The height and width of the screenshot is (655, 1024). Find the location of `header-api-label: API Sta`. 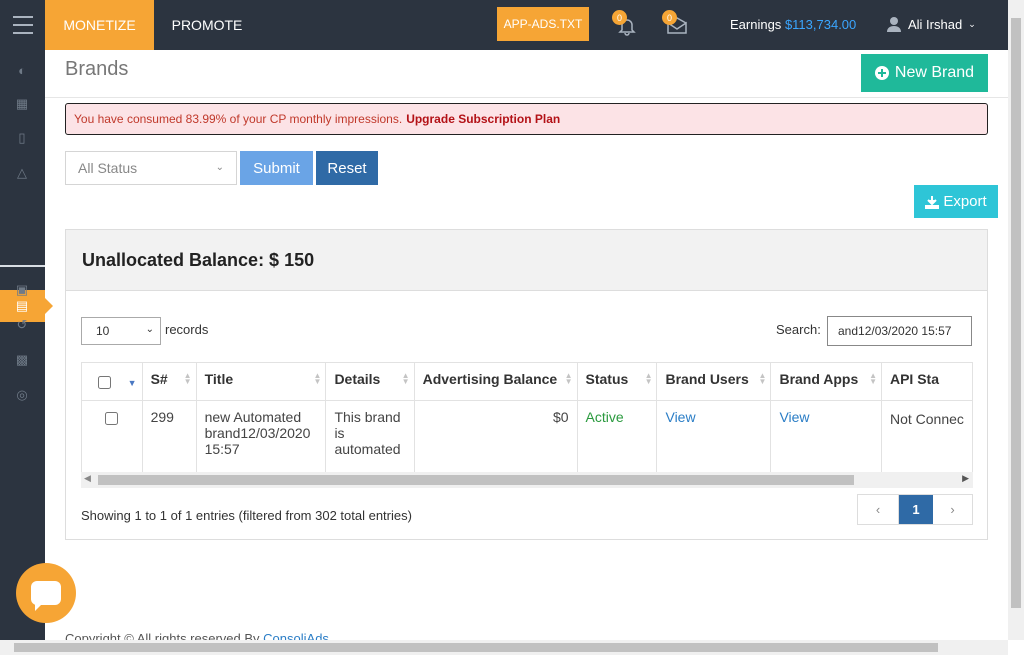

header-api-label: API Sta is located at coordinates (914, 379).